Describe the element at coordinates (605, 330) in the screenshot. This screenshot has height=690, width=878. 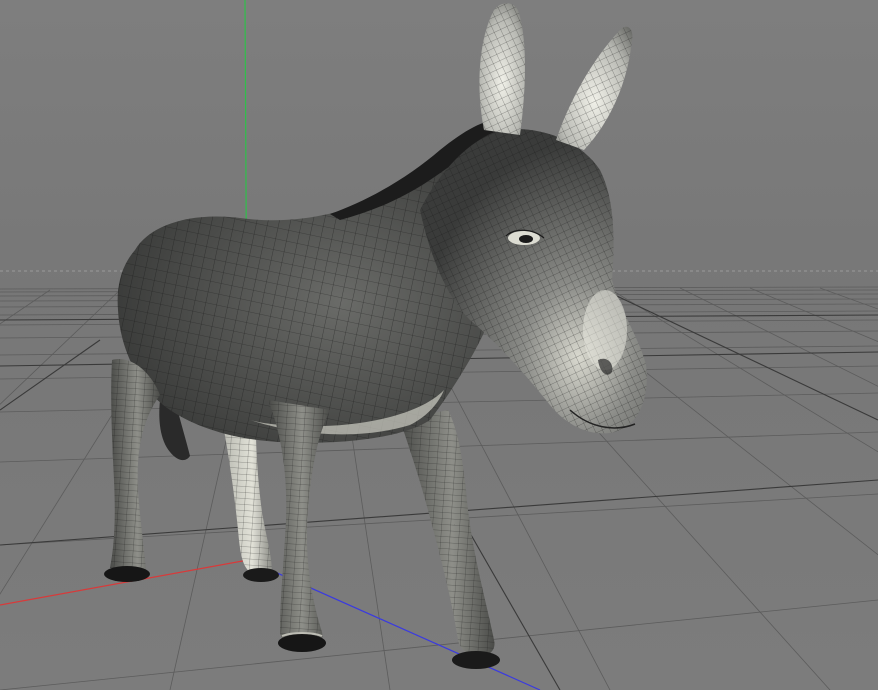
I see `muzzle-highlight` at that location.